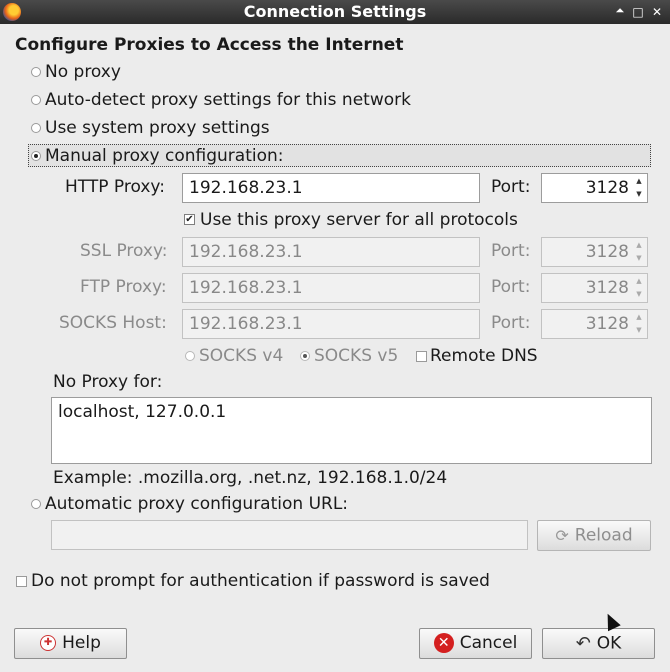  I want to click on title-bar: Connection Settings 🞁 □ ✕, so click(335, 12).